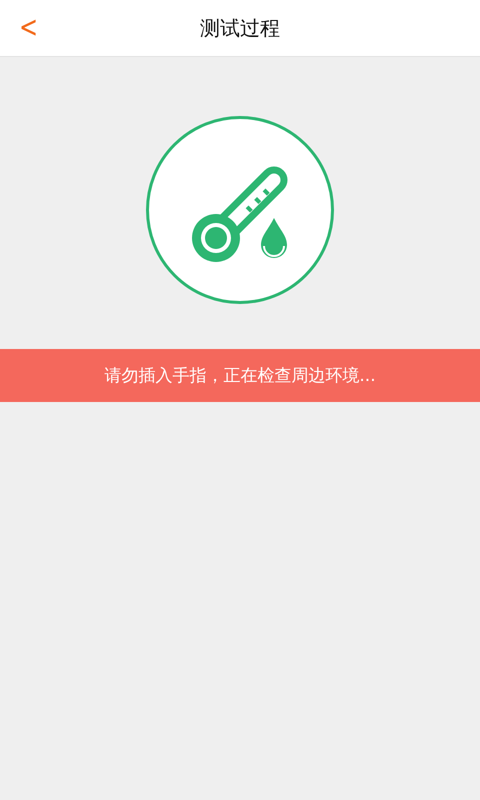 The height and width of the screenshot is (800, 480). I want to click on back-button: <, so click(28, 28).